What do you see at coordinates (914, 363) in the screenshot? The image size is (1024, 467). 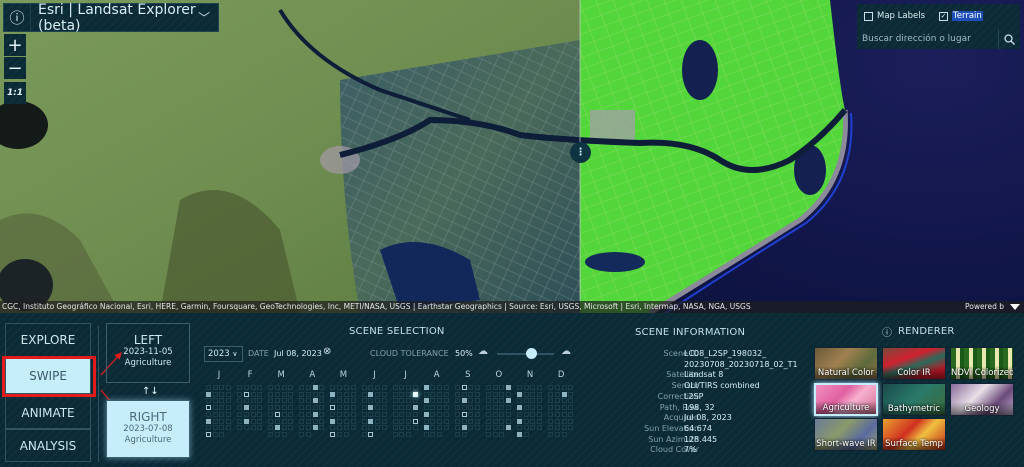 I see `renderer-color-ir: Color IR` at bounding box center [914, 363].